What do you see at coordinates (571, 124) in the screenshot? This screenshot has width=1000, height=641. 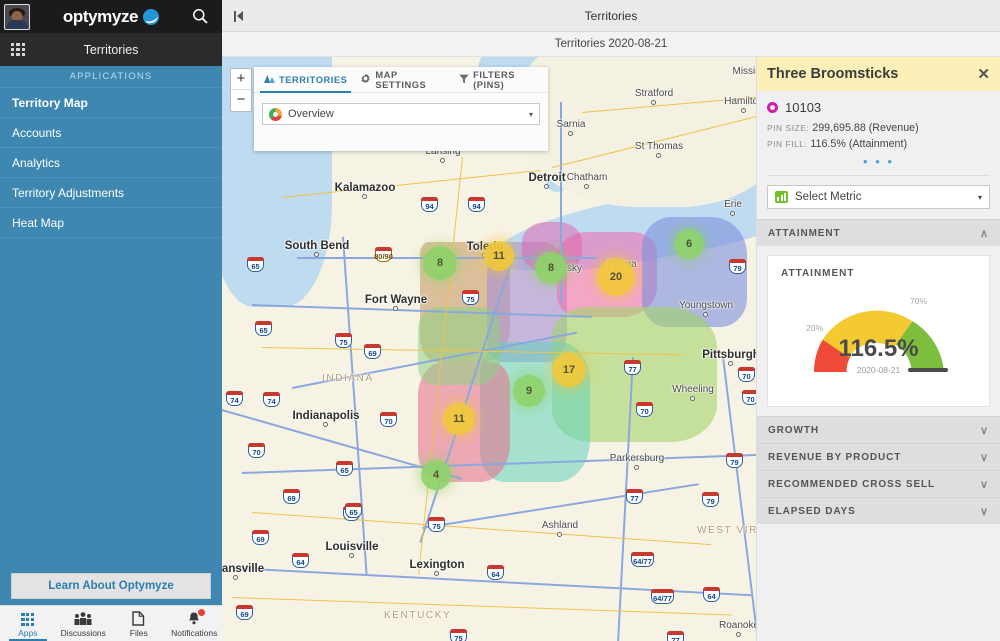 I see `map-city-label: Sarnia` at bounding box center [571, 124].